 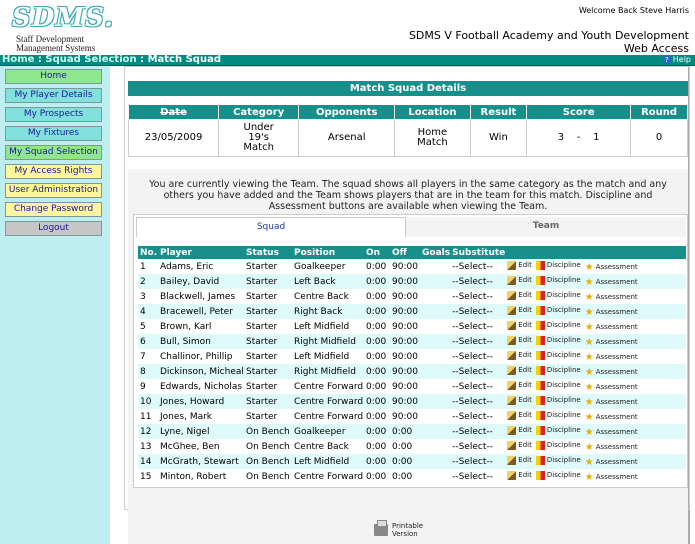 What do you see at coordinates (405, 326) in the screenshot?
I see `player-off-time: 90:00` at bounding box center [405, 326].